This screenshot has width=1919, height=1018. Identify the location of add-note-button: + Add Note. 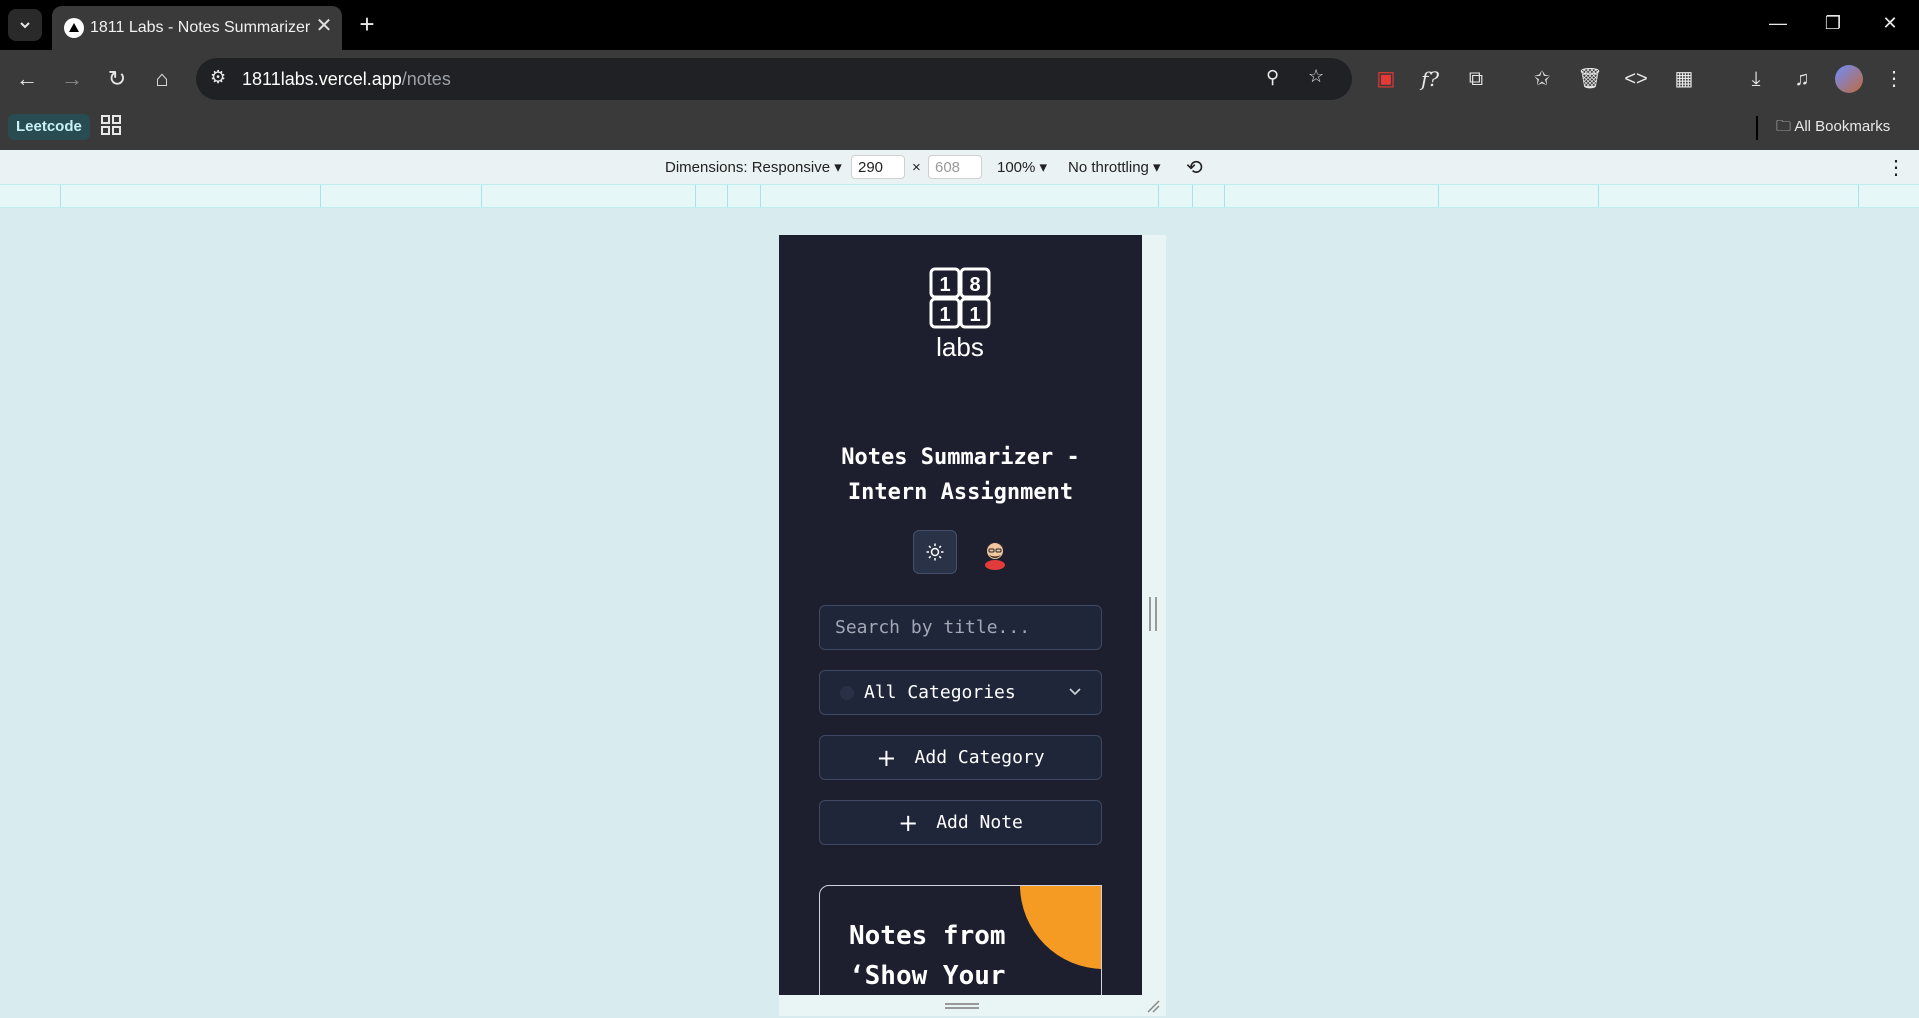
(960, 822).